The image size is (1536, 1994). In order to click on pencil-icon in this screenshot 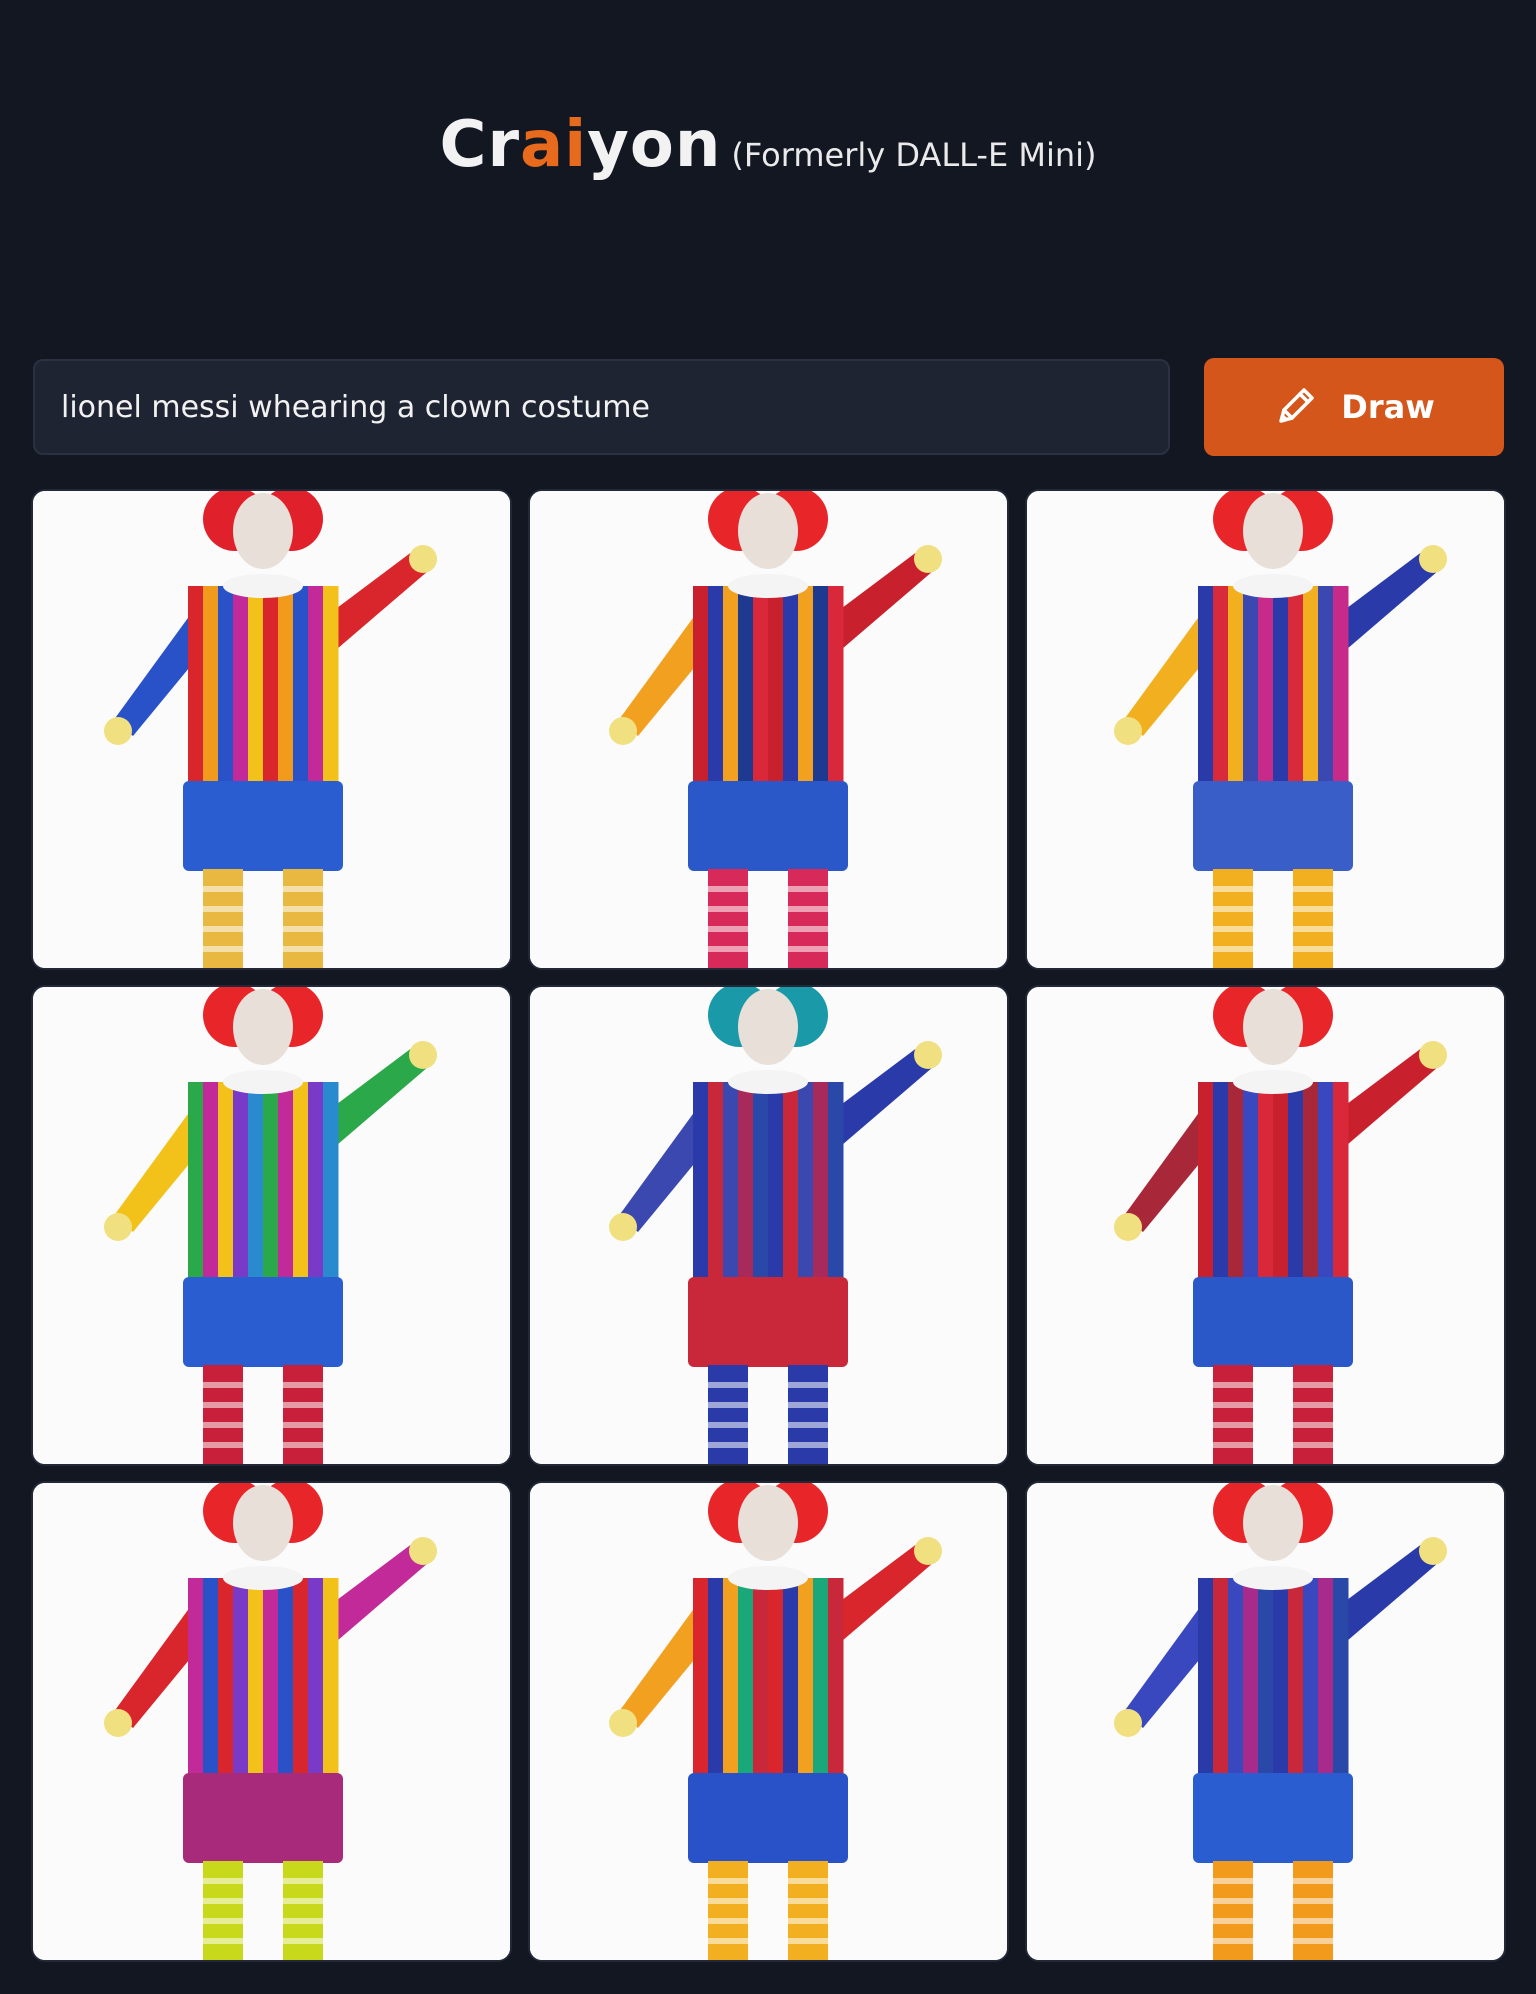, I will do `click(1297, 407)`.